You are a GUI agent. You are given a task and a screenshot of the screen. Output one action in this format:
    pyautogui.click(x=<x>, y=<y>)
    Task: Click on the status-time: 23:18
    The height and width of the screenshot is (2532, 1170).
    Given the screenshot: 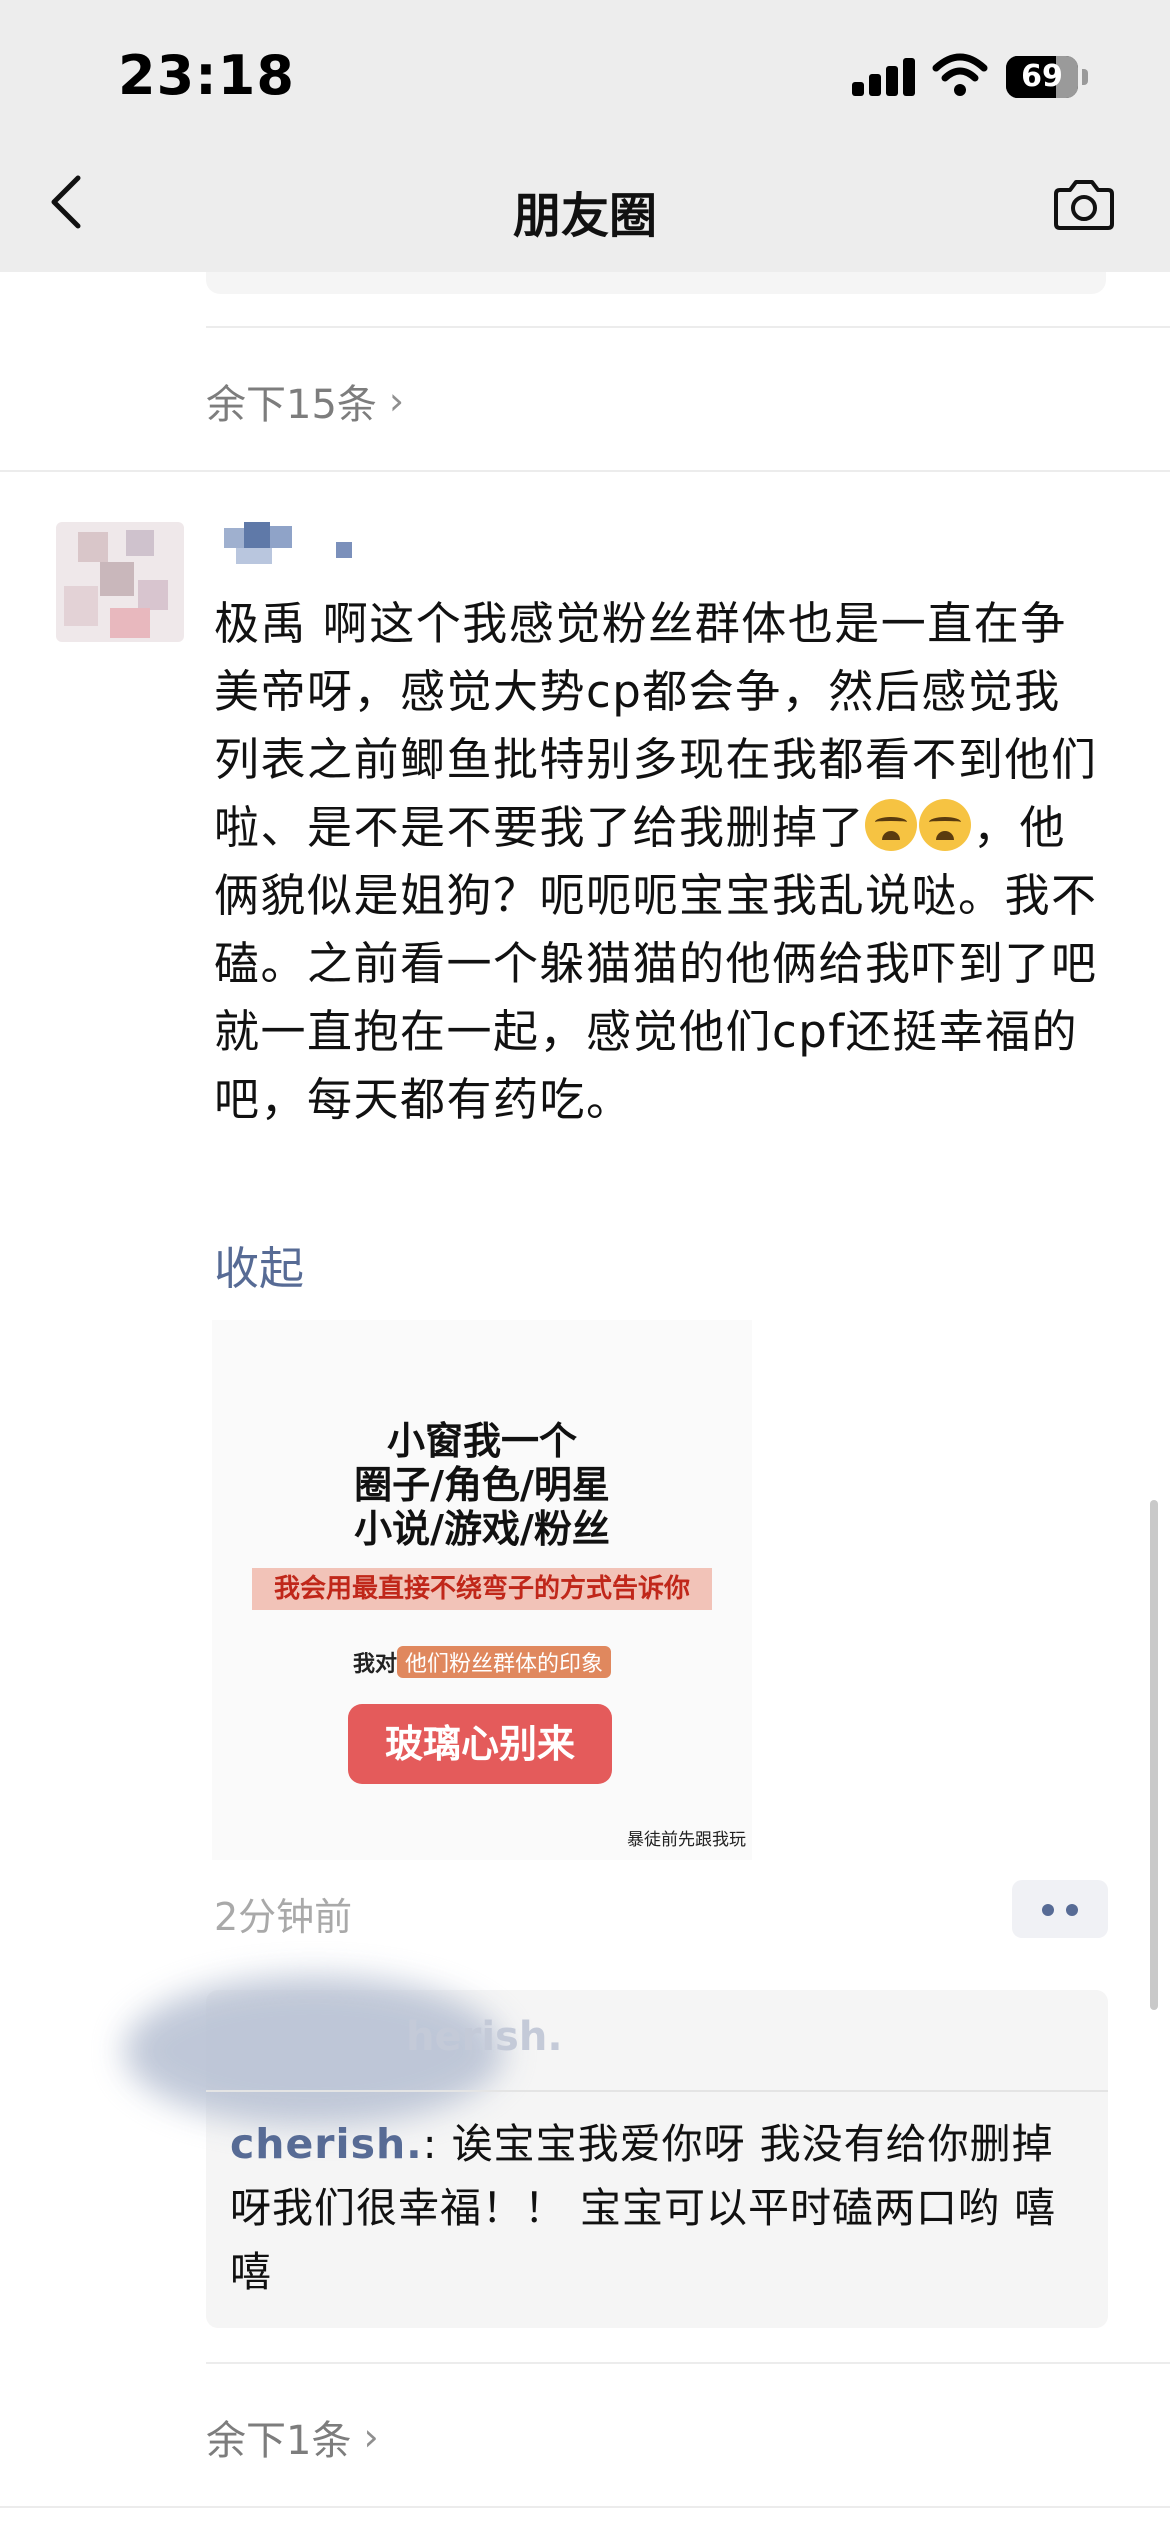 What is the action you would take?
    pyautogui.click(x=206, y=75)
    